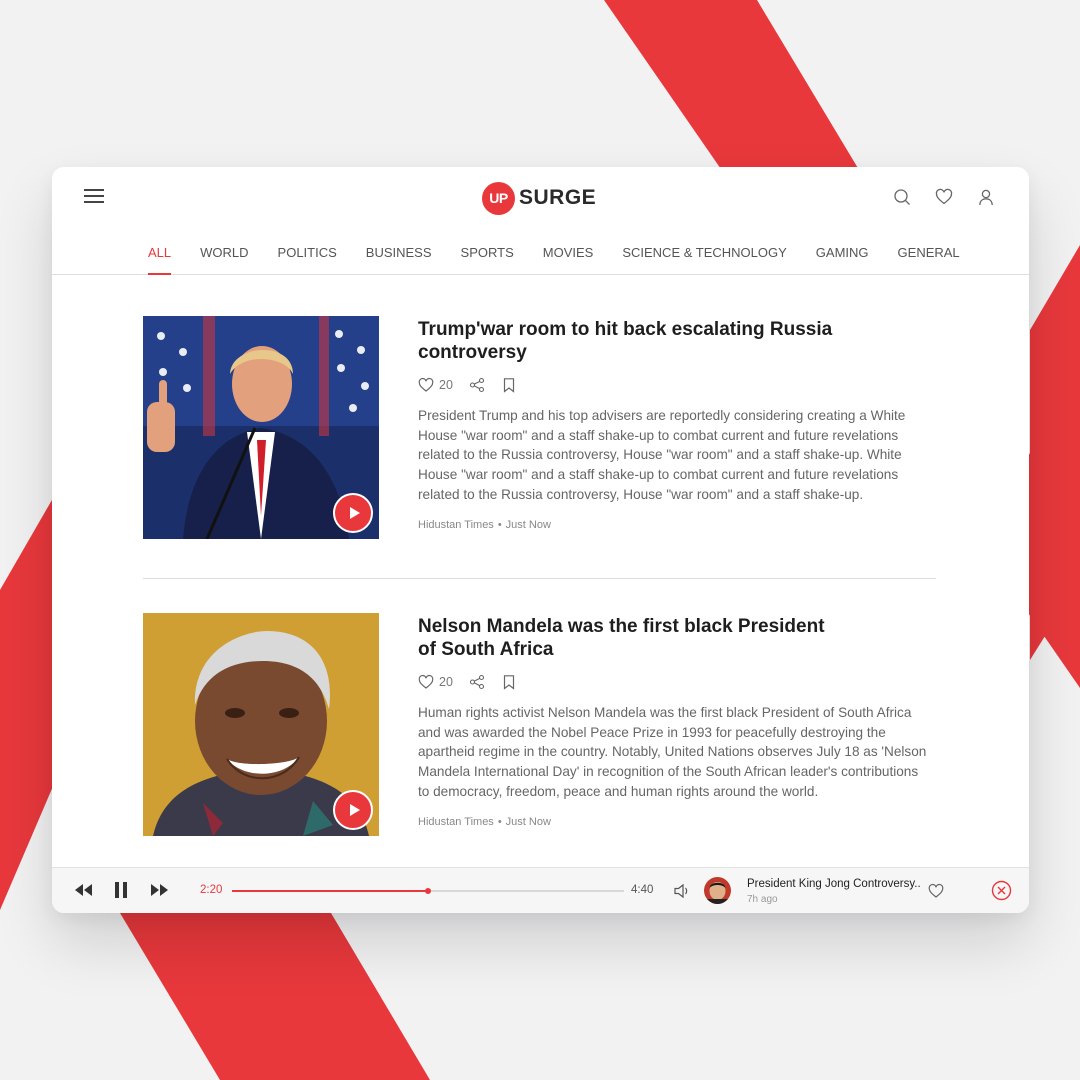  Describe the element at coordinates (399, 259) in the screenshot. I see `tab-business: BUSINESS` at that location.